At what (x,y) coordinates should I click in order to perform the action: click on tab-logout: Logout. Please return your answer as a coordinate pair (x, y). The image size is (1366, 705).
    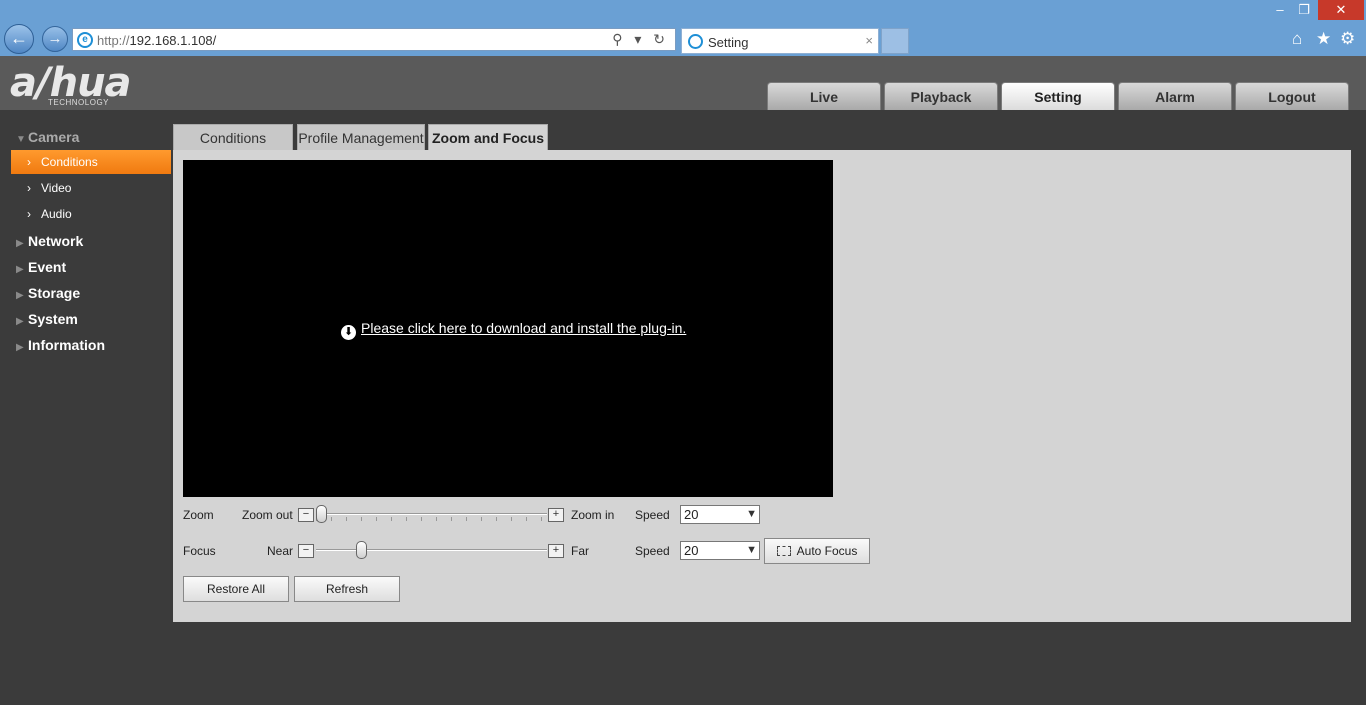
    Looking at the image, I should click on (1292, 96).